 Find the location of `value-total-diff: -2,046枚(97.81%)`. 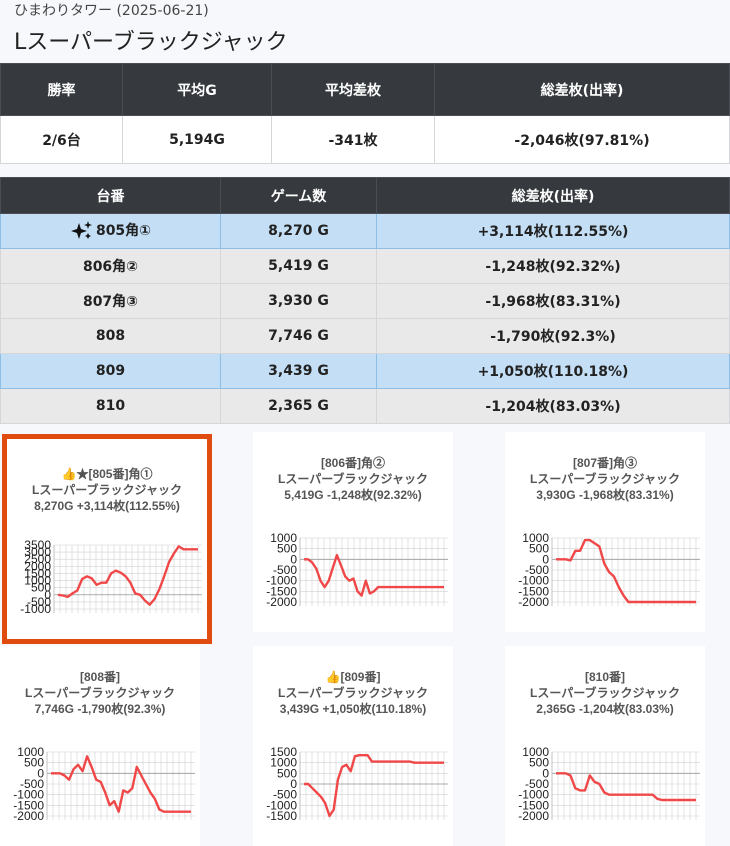

value-total-diff: -2,046枚(97.81%) is located at coordinates (582, 139).